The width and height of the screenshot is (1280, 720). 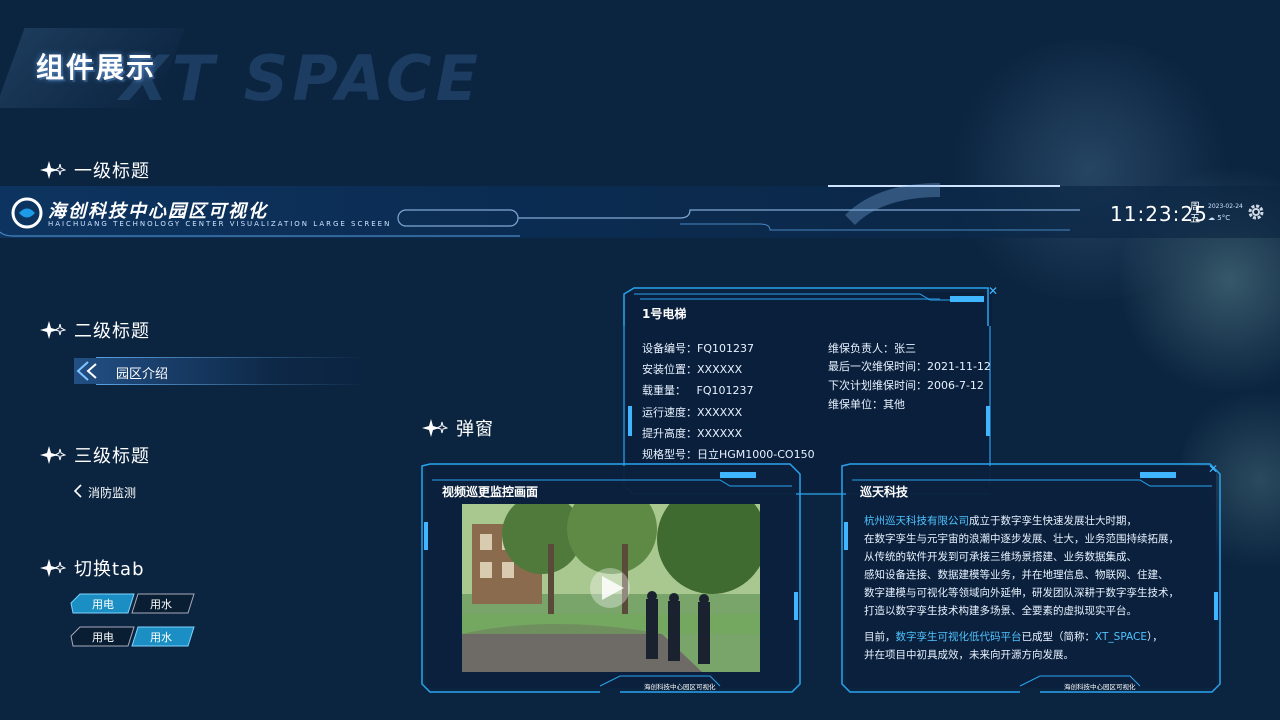 I want to click on temperature: 5°C, so click(x=1224, y=218).